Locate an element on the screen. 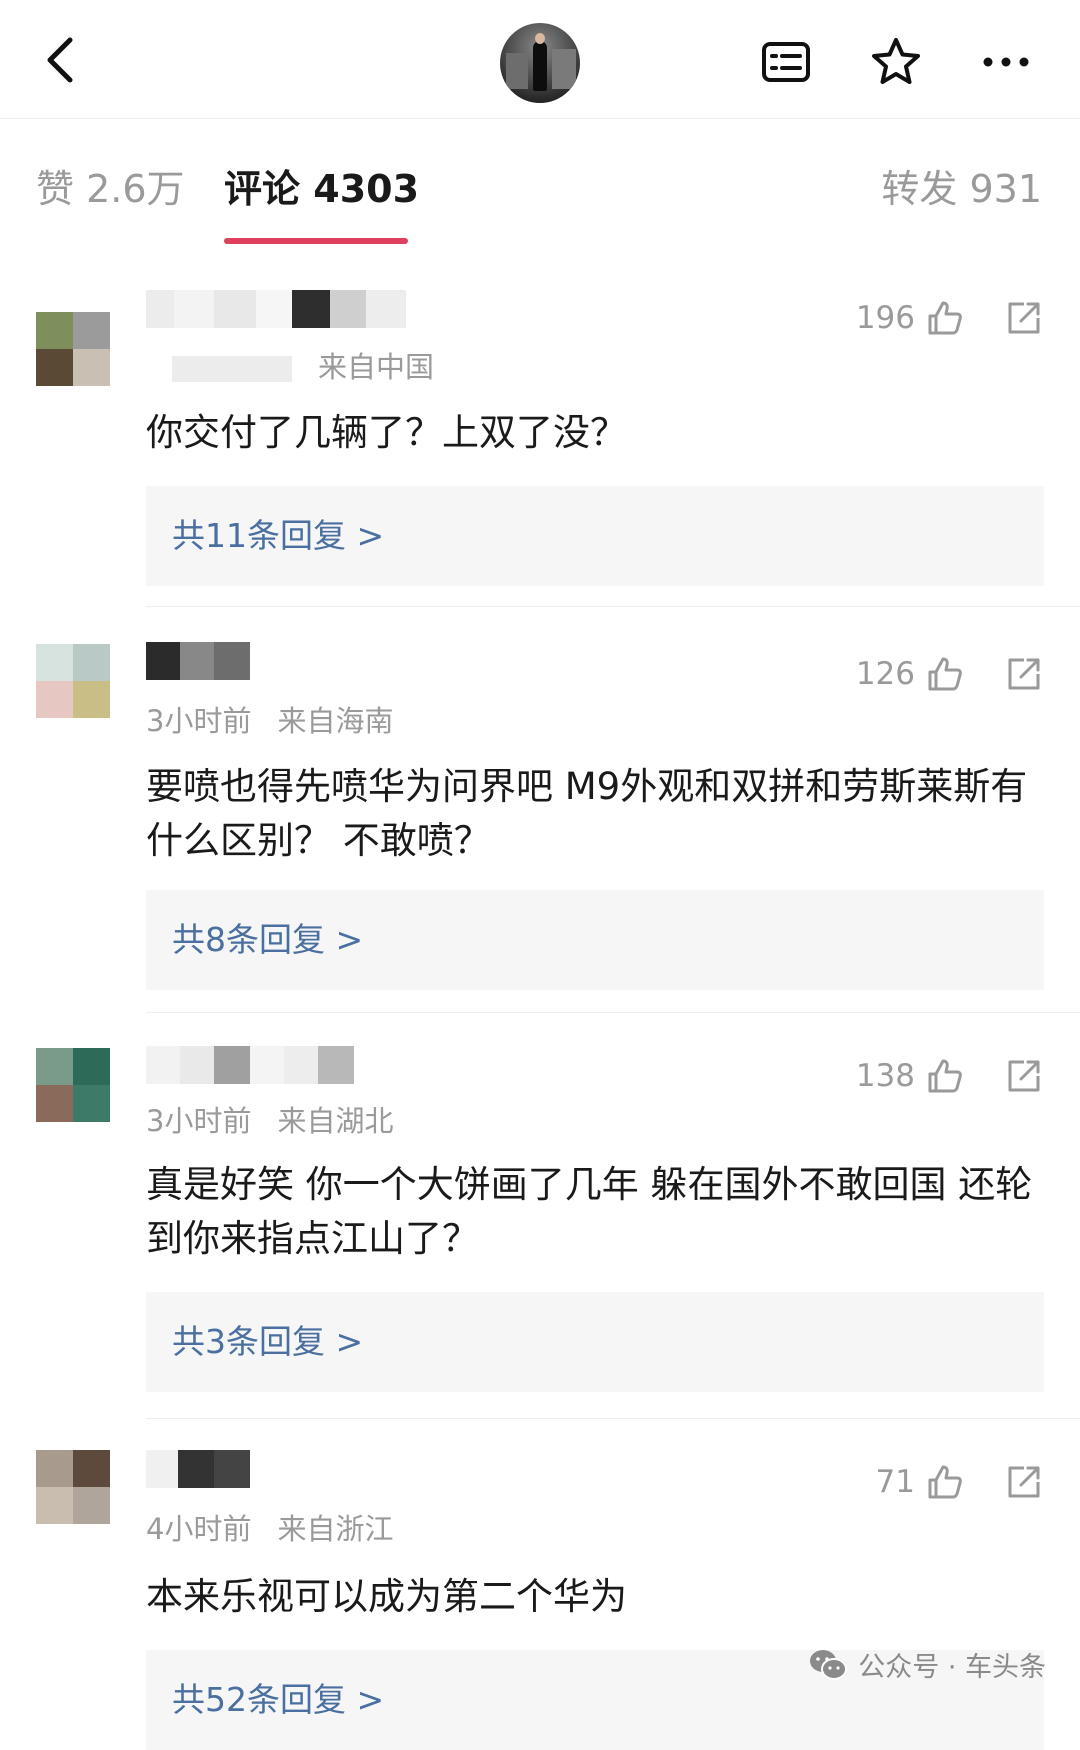 This screenshot has width=1080, height=1750. like-count: 126 is located at coordinates (885, 674).